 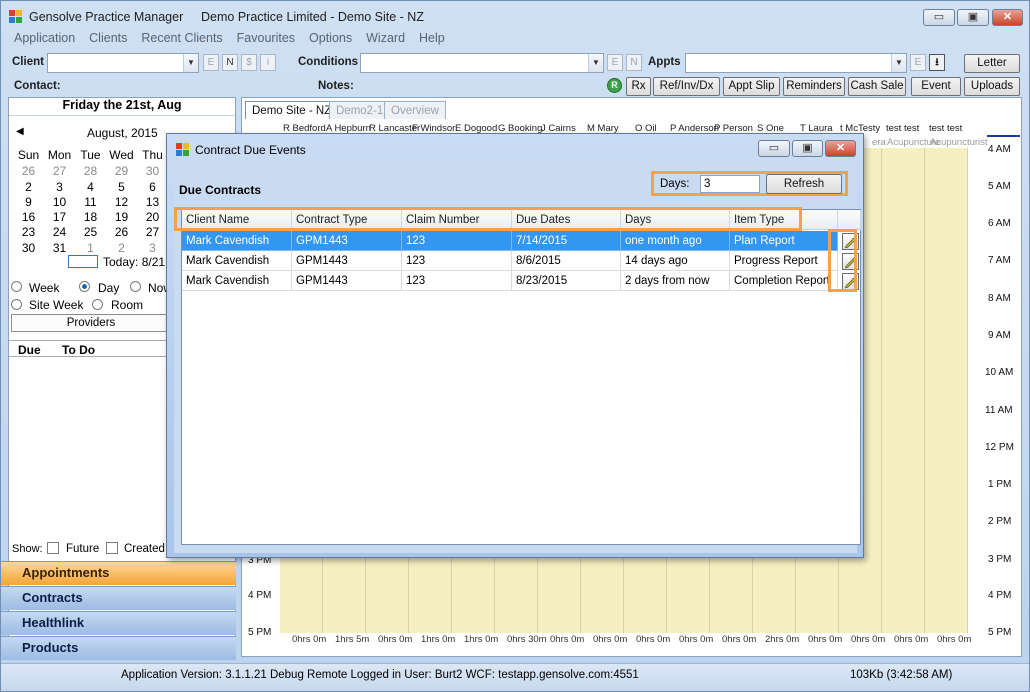 I want to click on days-input, so click(x=730, y=184).